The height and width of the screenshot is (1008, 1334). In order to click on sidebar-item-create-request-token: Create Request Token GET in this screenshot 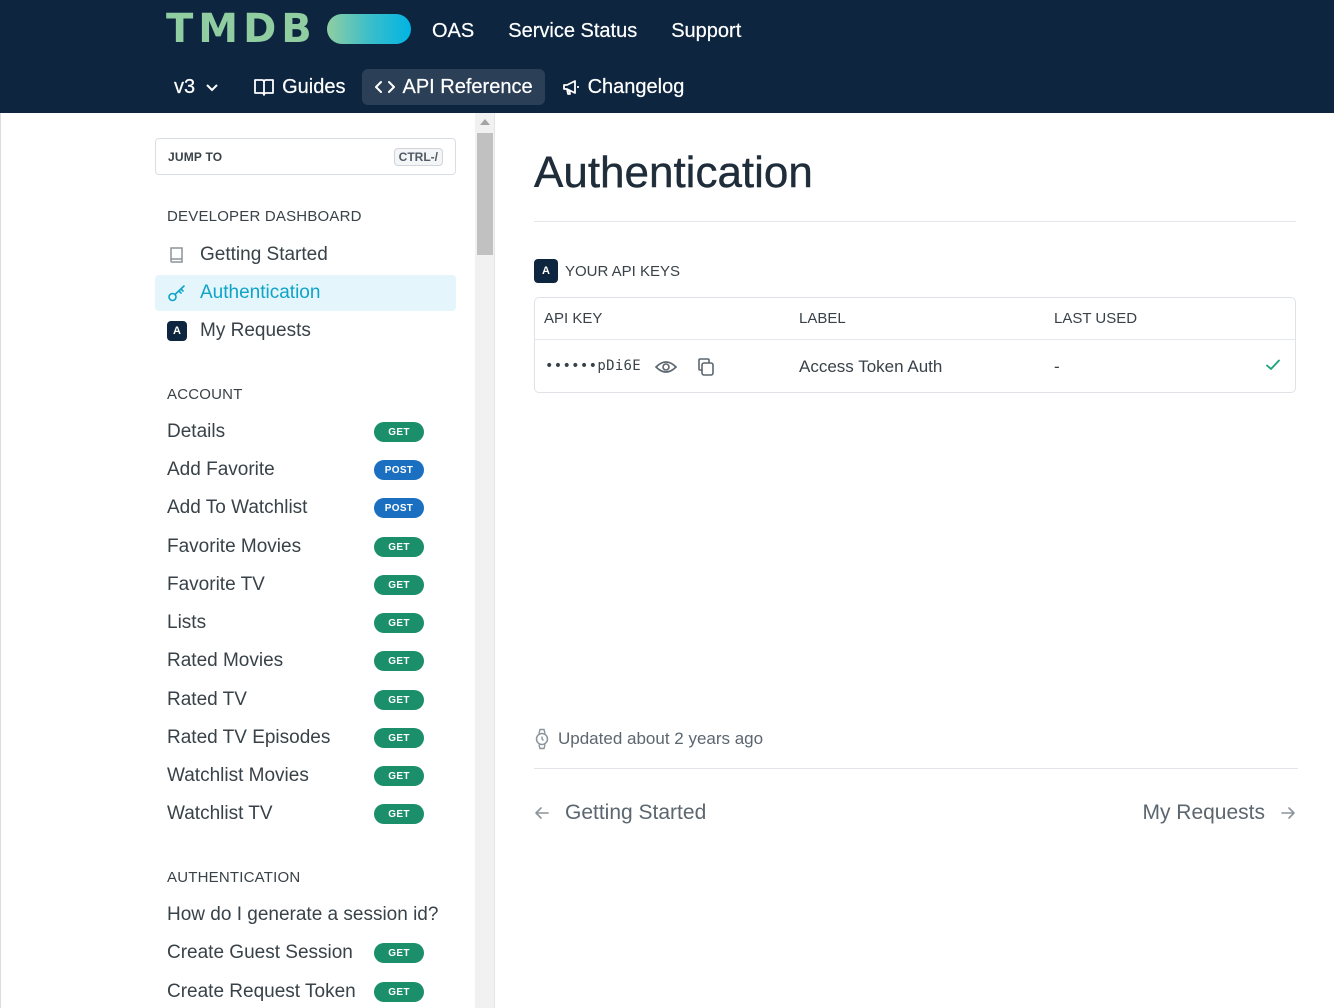, I will do `click(305, 991)`.